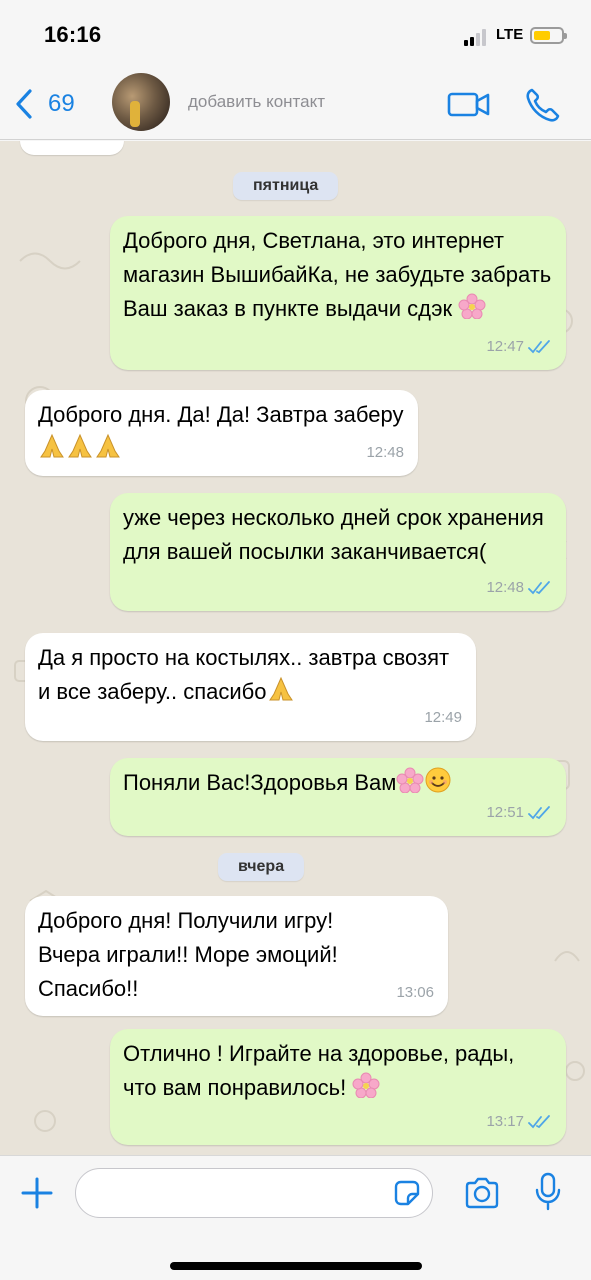 This screenshot has height=1280, width=591. Describe the element at coordinates (295, 35) in the screenshot. I see `status-bar: 16:16 LTE` at that location.